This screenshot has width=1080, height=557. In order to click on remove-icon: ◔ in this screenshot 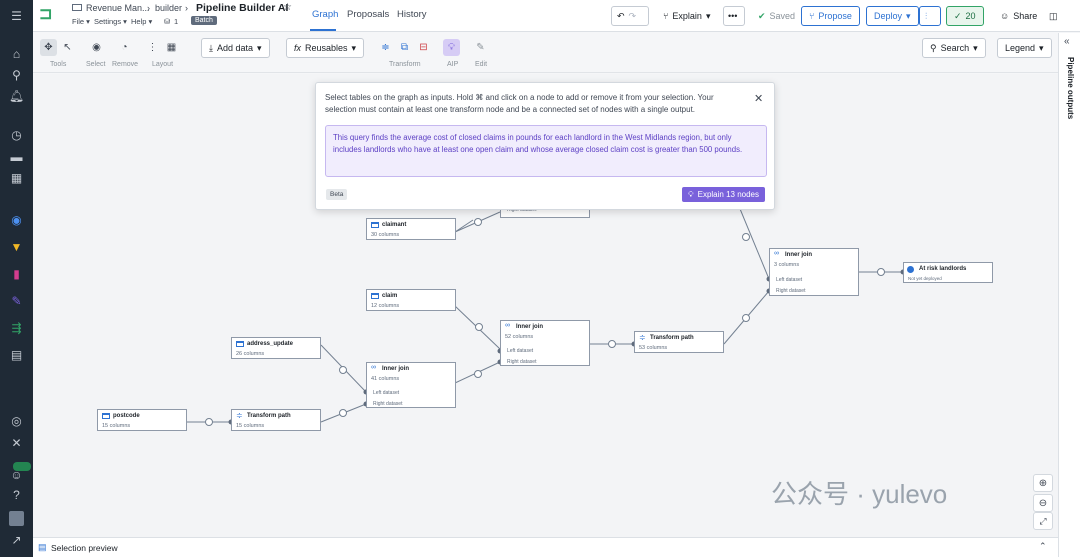, I will do `click(124, 47)`.